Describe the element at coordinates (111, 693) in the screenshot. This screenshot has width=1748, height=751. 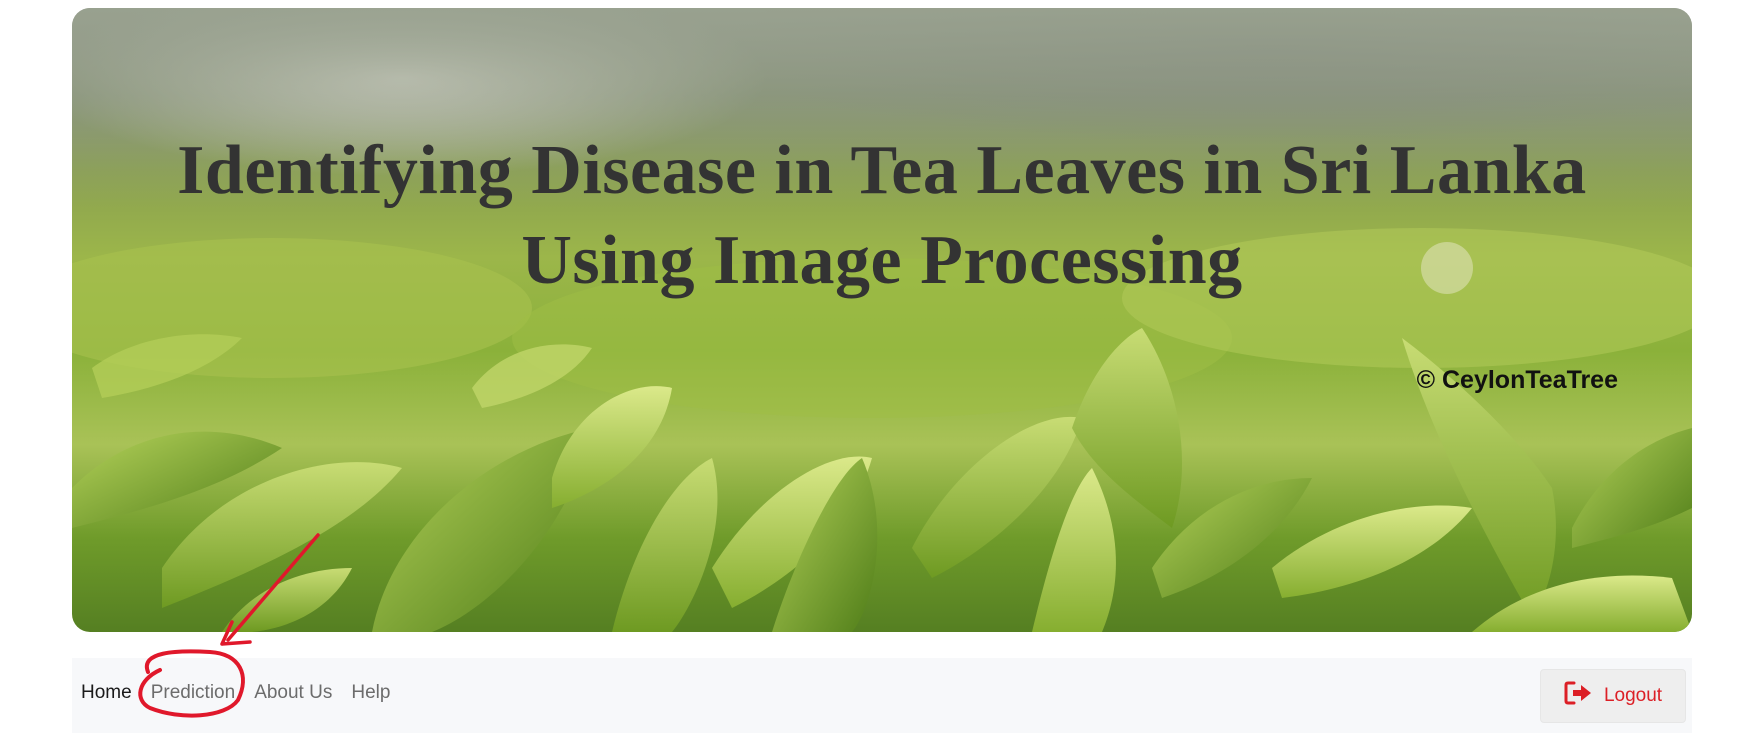
I see `nav-item-home: Home` at that location.